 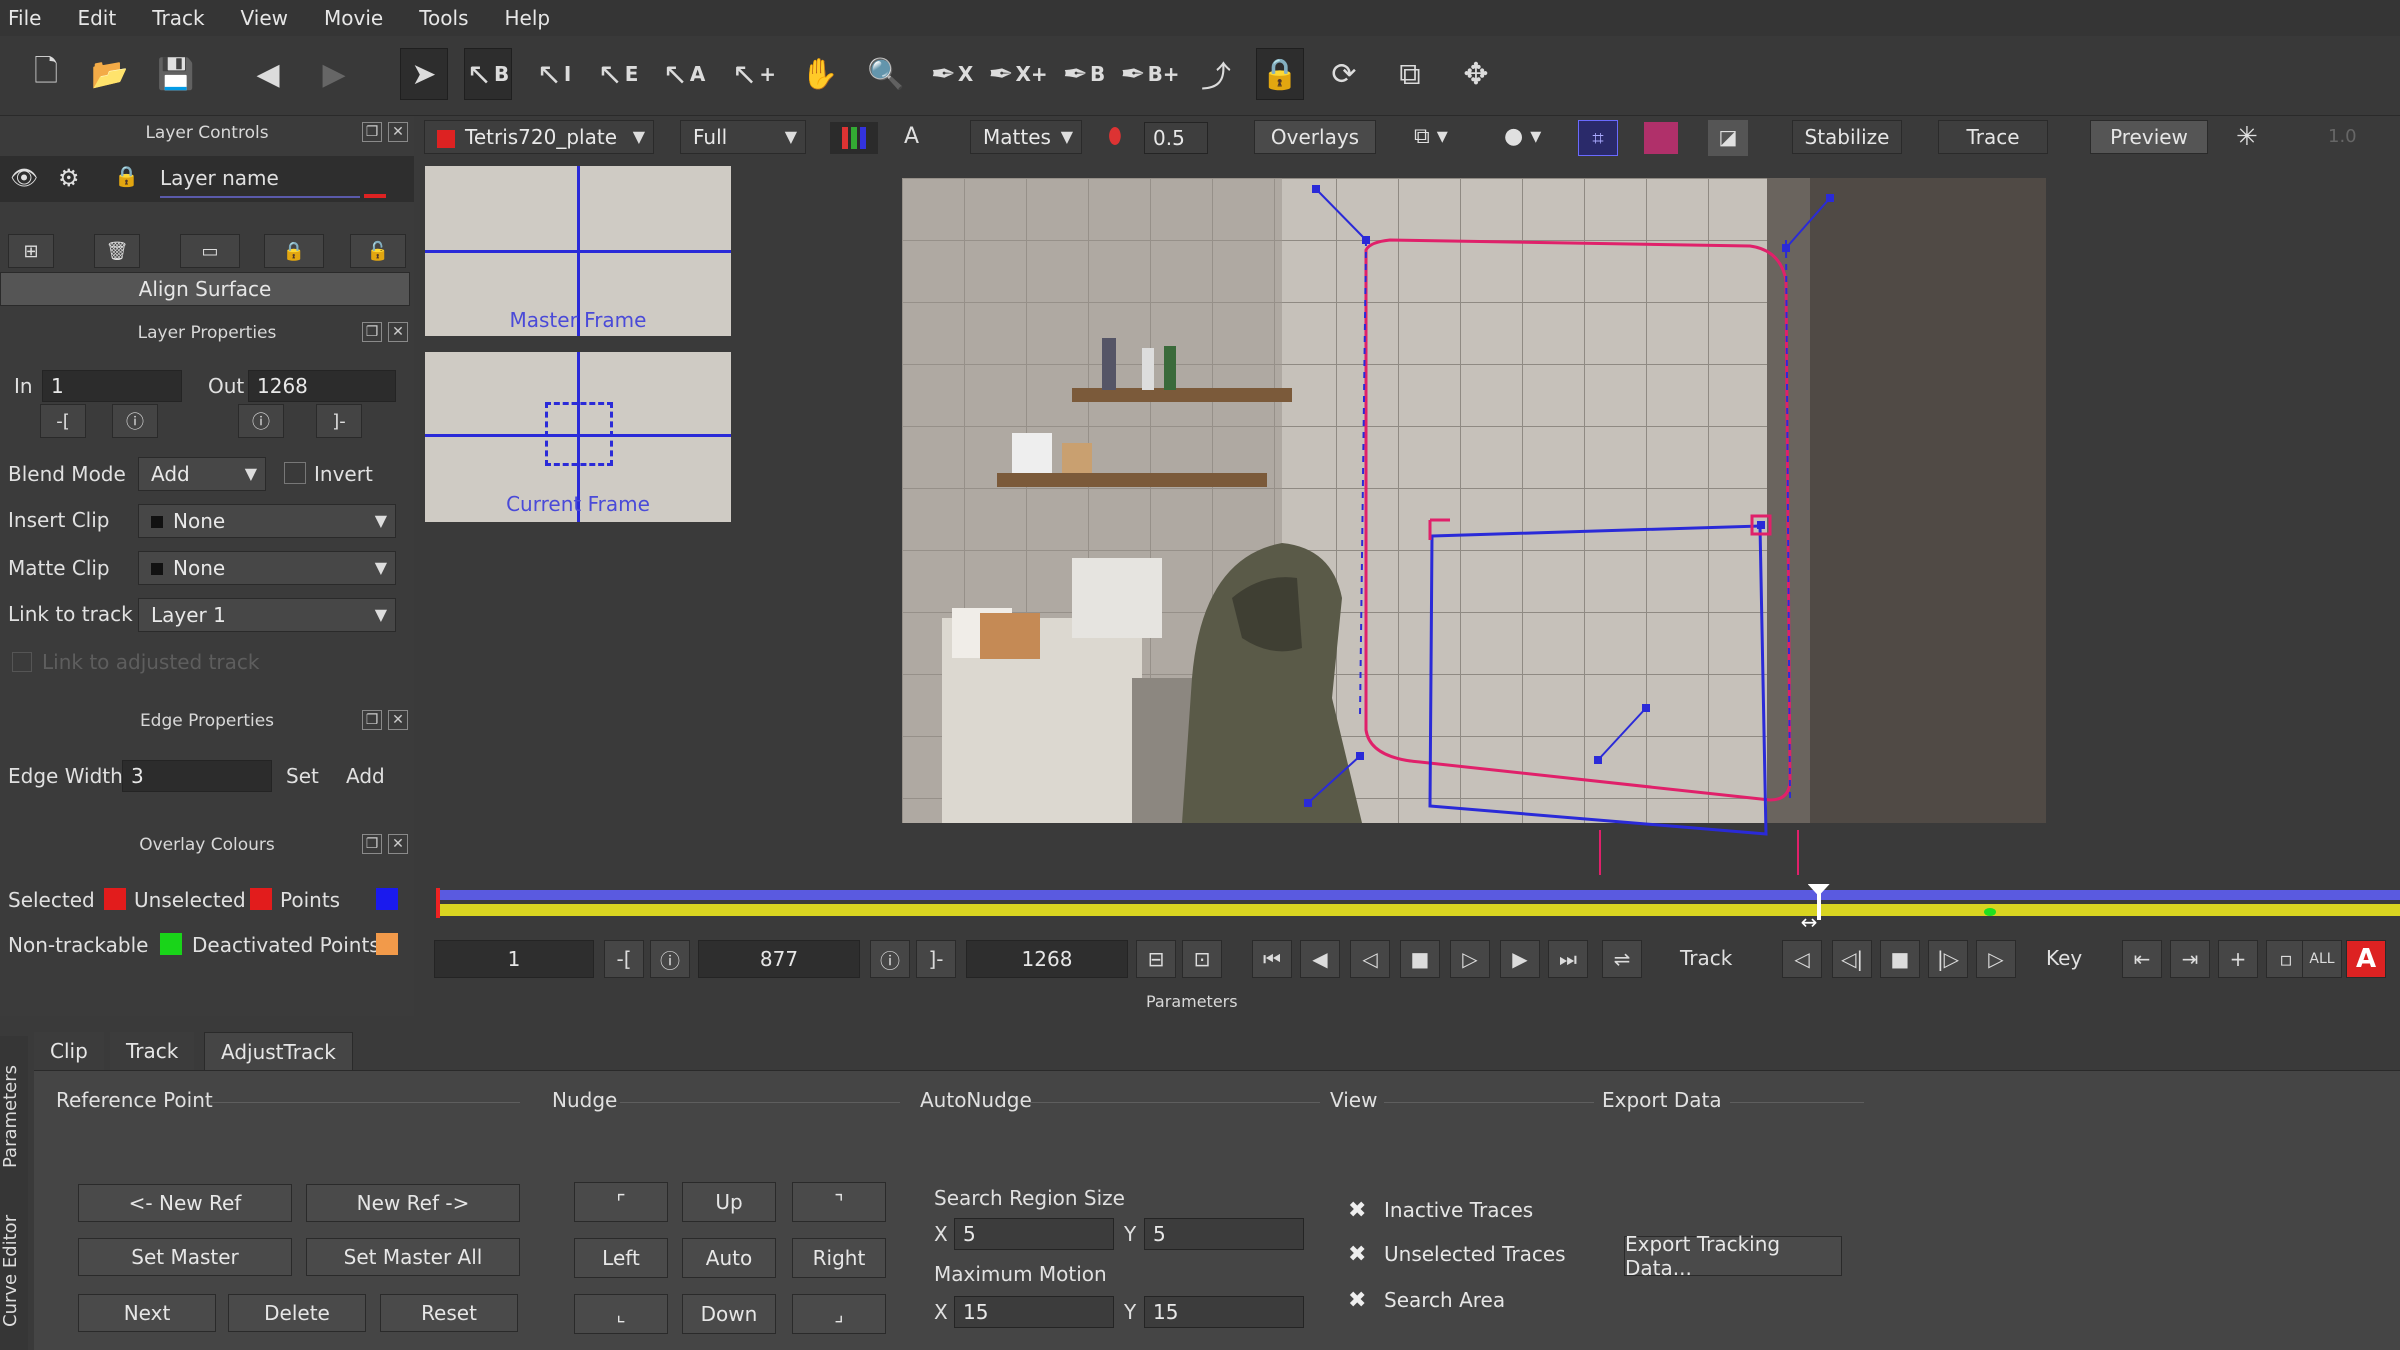 I want to click on tab-adjusttrack: AdjustTrack, so click(x=278, y=1051).